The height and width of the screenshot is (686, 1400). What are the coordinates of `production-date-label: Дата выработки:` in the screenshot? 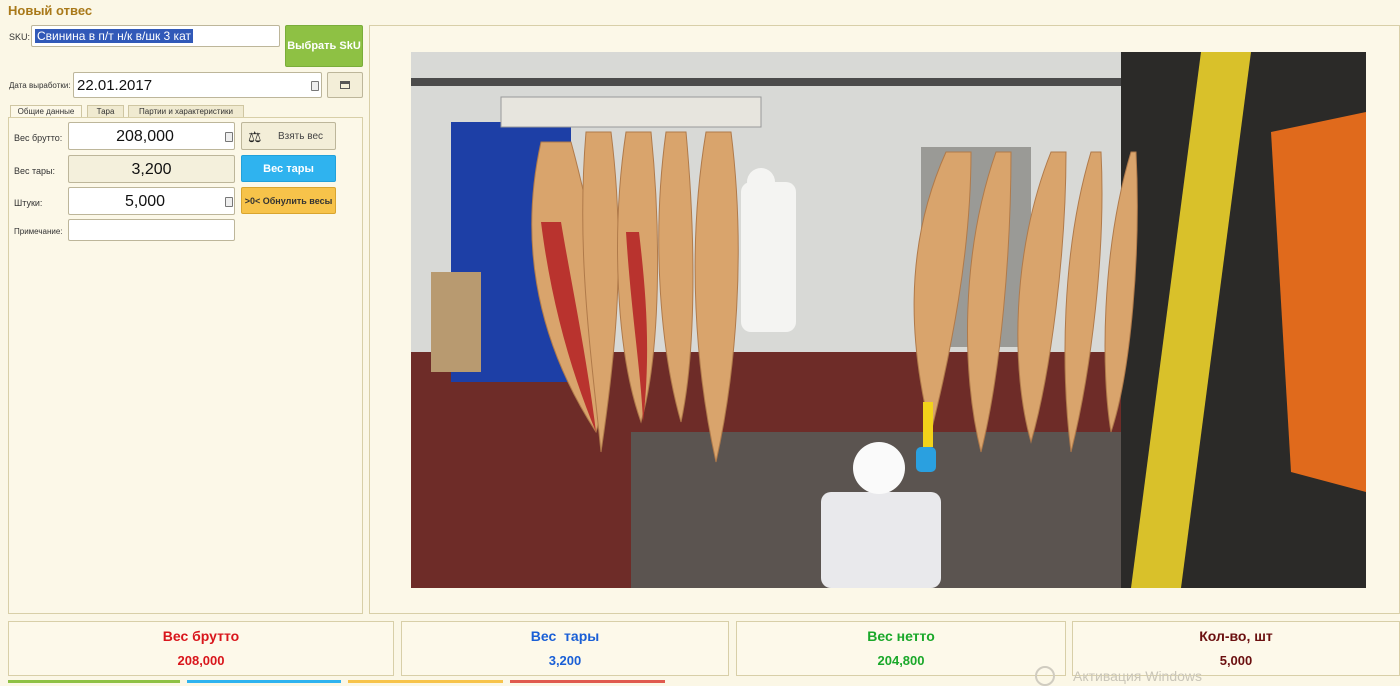 It's located at (40, 85).